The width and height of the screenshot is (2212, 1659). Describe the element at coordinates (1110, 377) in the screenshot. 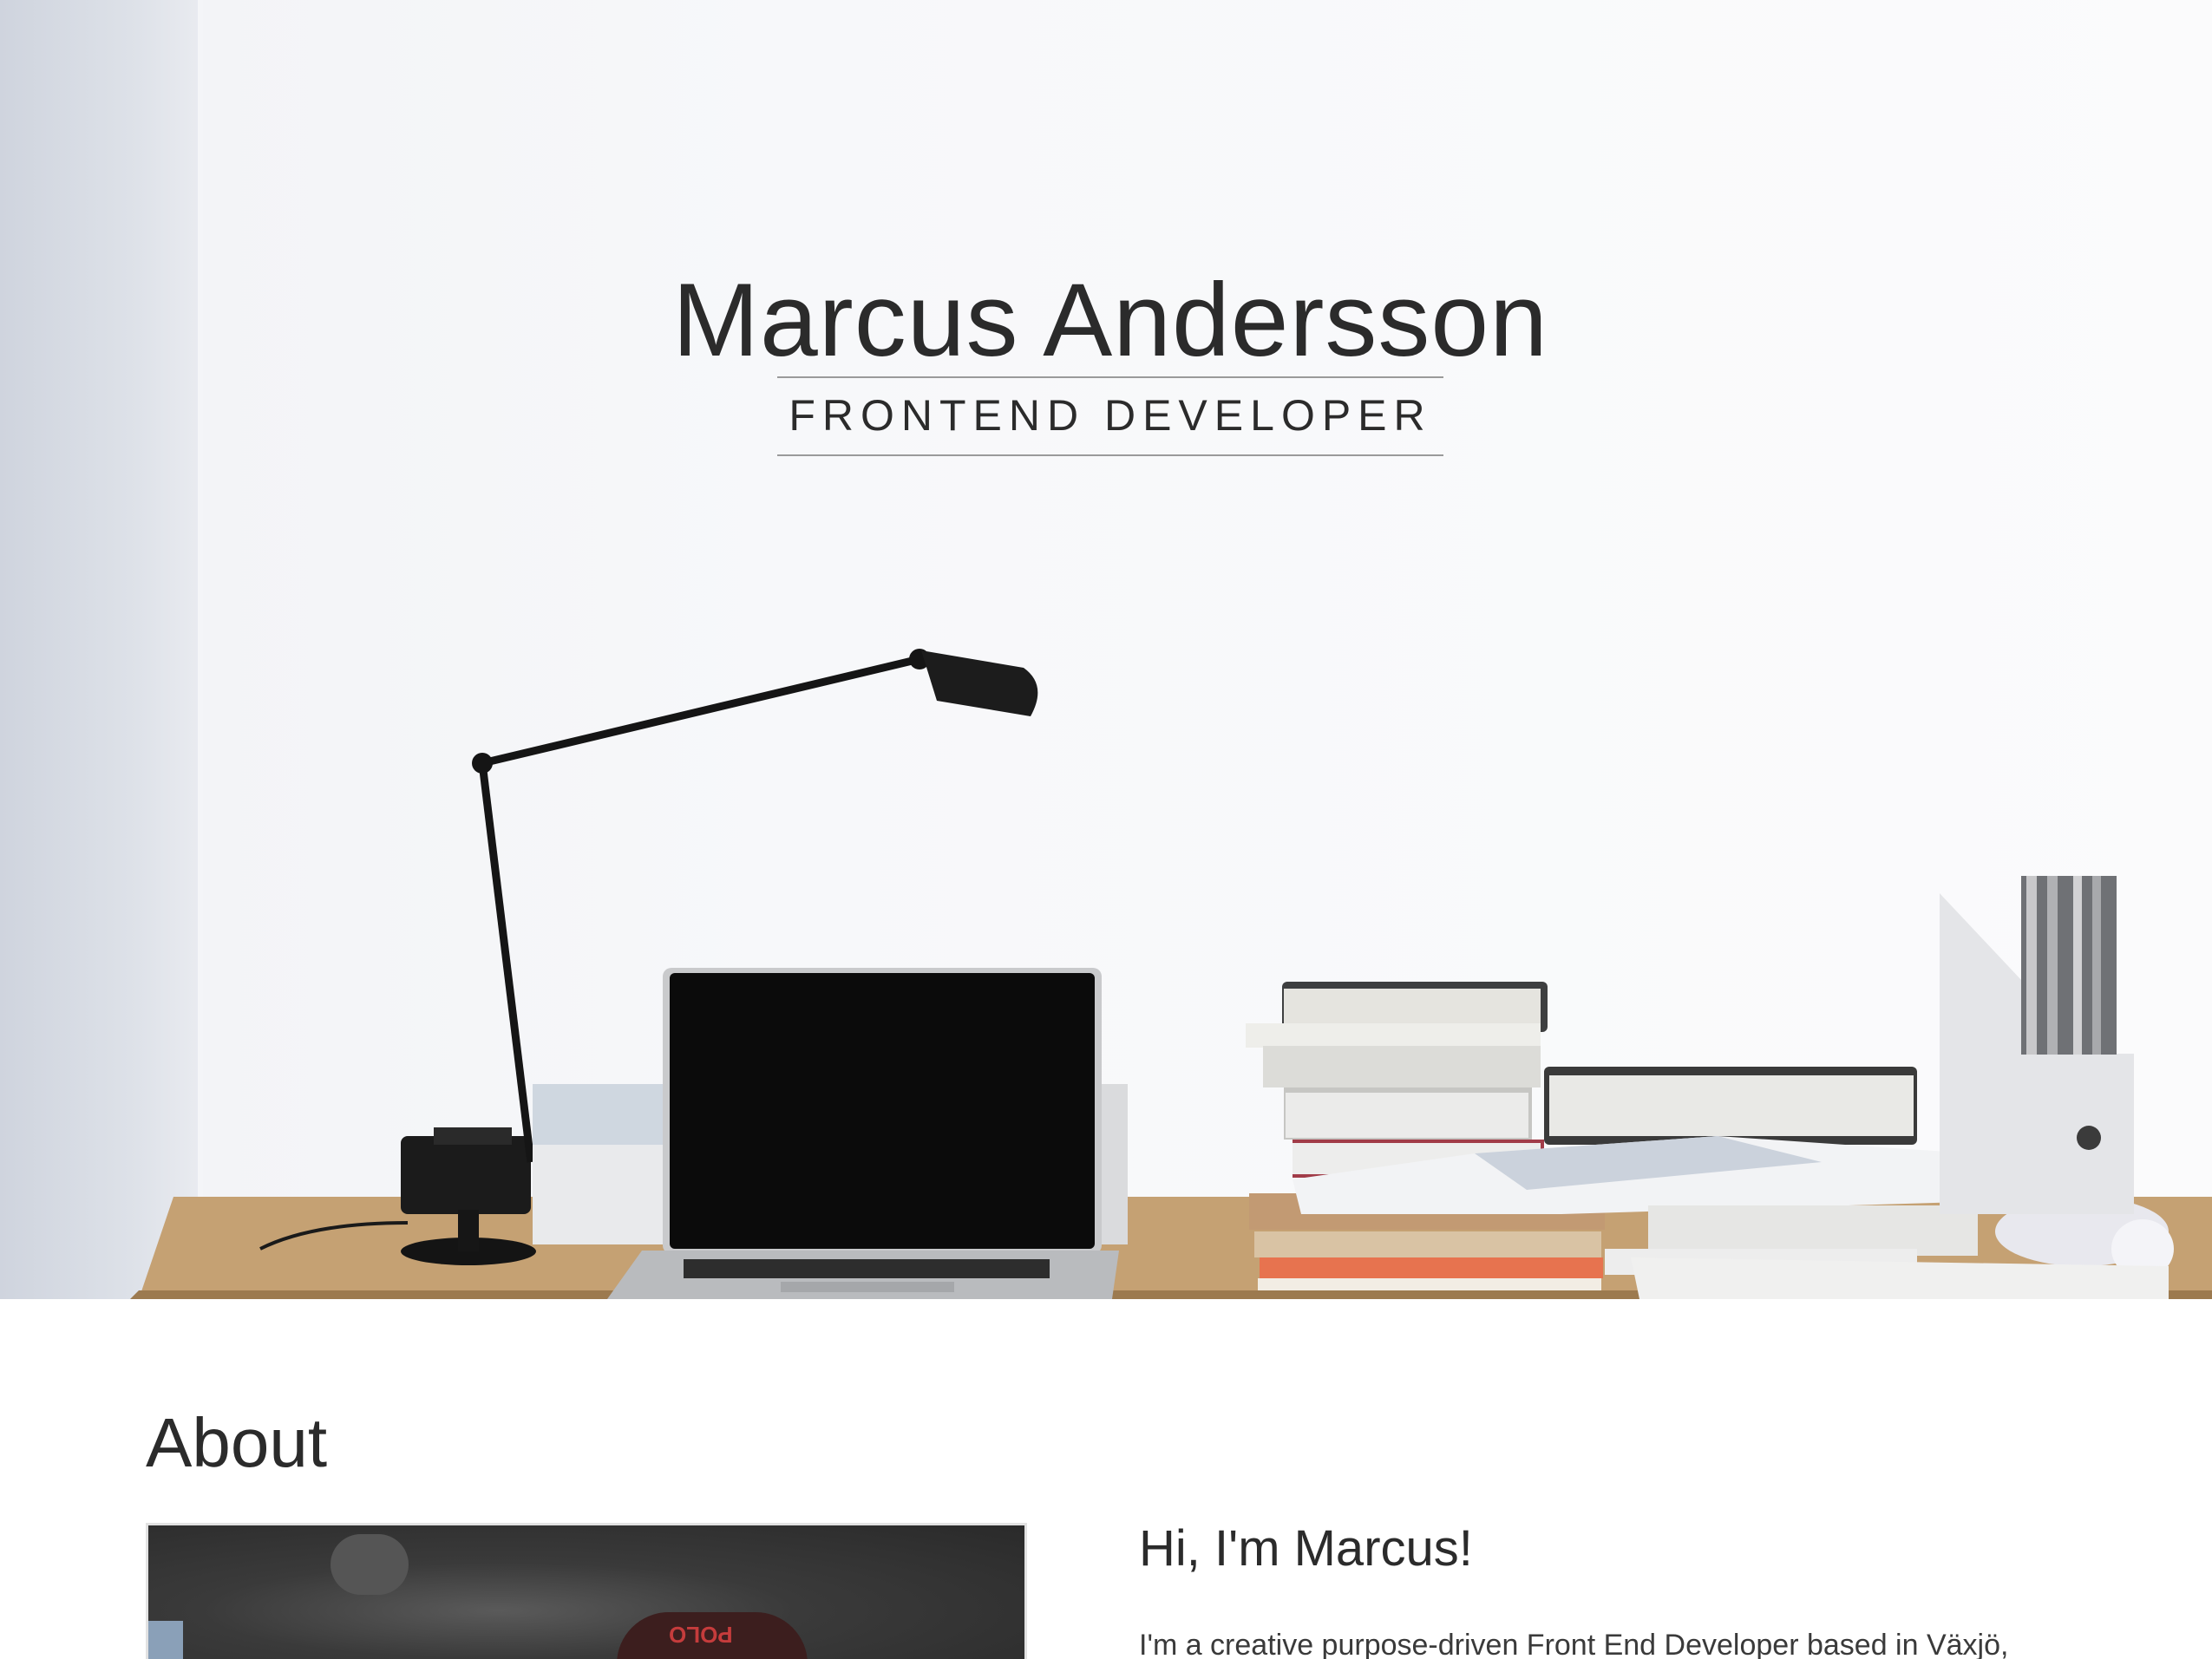

I see `hero-rule-top` at that location.